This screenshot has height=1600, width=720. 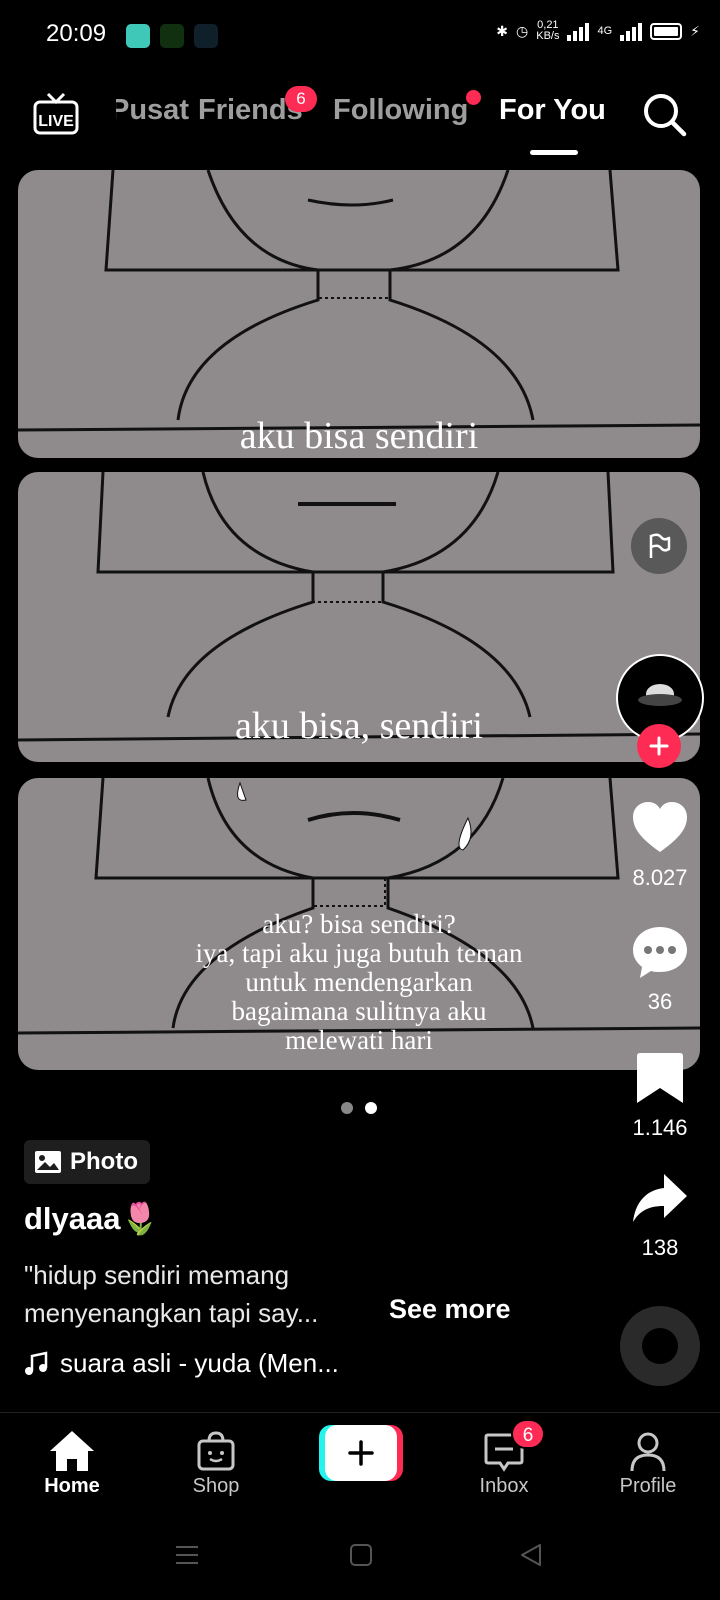 I want to click on panel-caption: aku bisa sendiri, so click(x=359, y=436).